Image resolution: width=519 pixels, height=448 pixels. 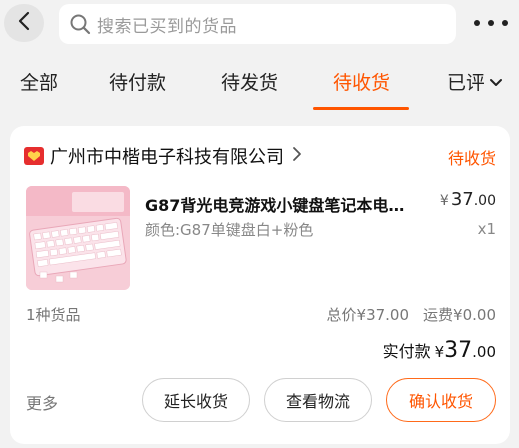 I want to click on chevron-down-icon, so click(x=496, y=82).